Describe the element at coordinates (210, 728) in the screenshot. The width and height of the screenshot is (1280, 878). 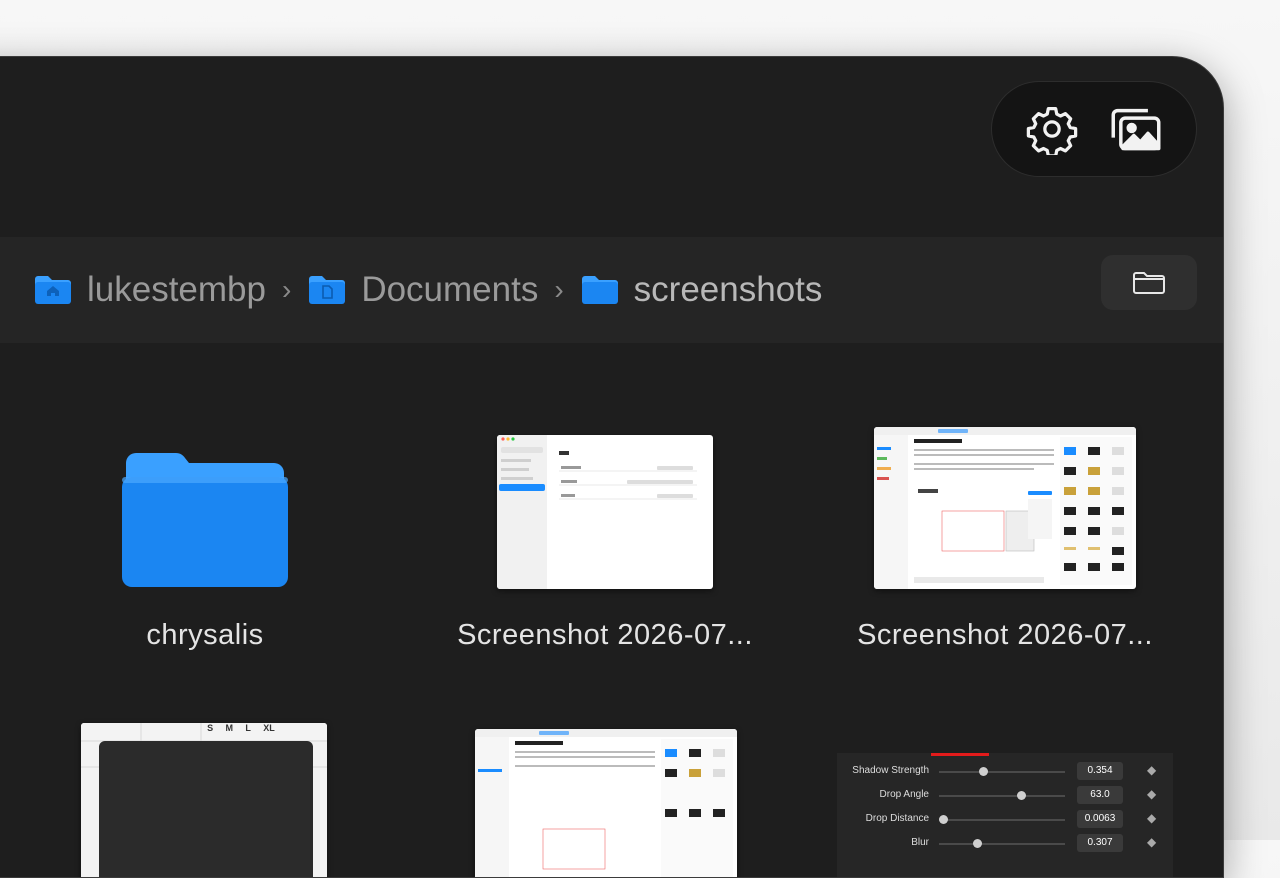
I see `size-option: S` at that location.